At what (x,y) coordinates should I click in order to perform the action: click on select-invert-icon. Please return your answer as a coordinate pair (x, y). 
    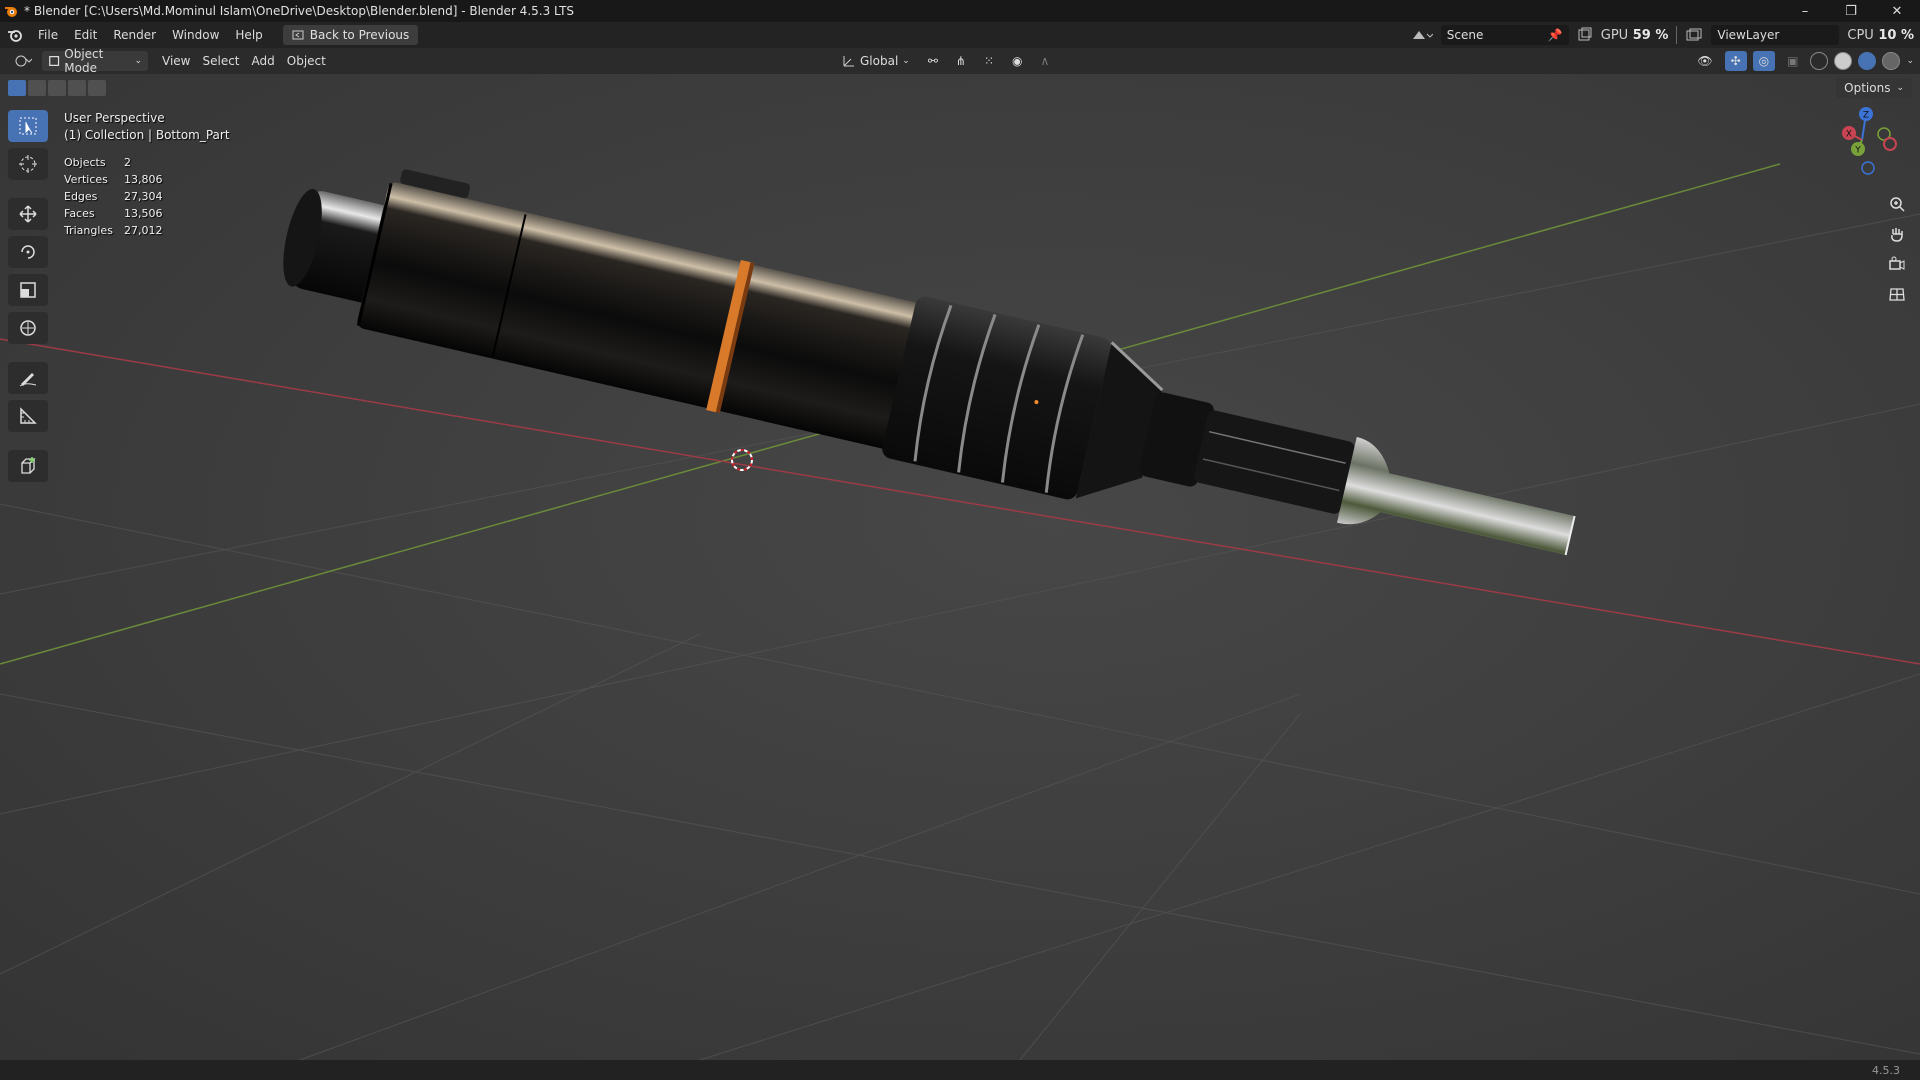
    Looking at the image, I should click on (77, 88).